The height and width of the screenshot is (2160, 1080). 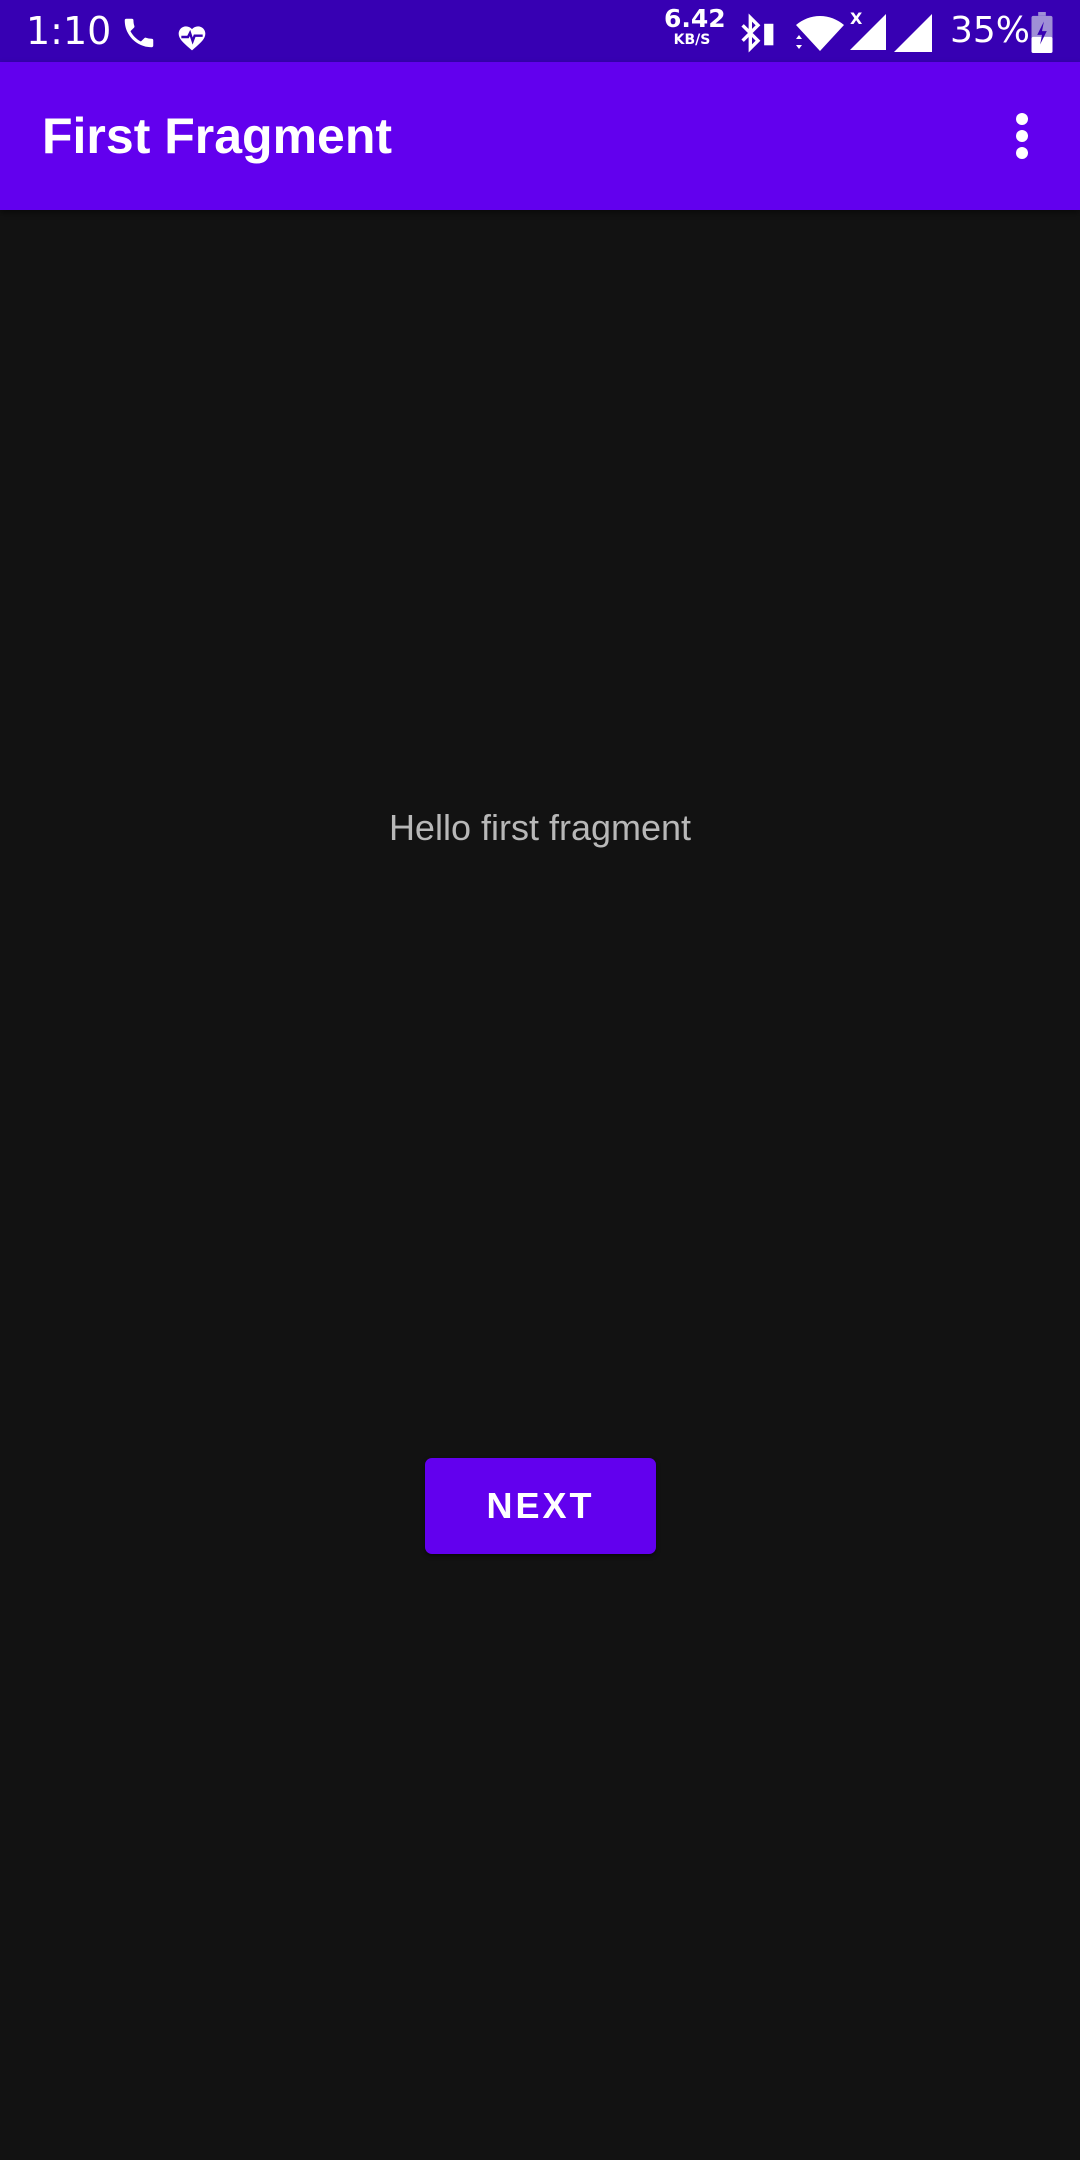 I want to click on phone-icon, so click(x=139, y=33).